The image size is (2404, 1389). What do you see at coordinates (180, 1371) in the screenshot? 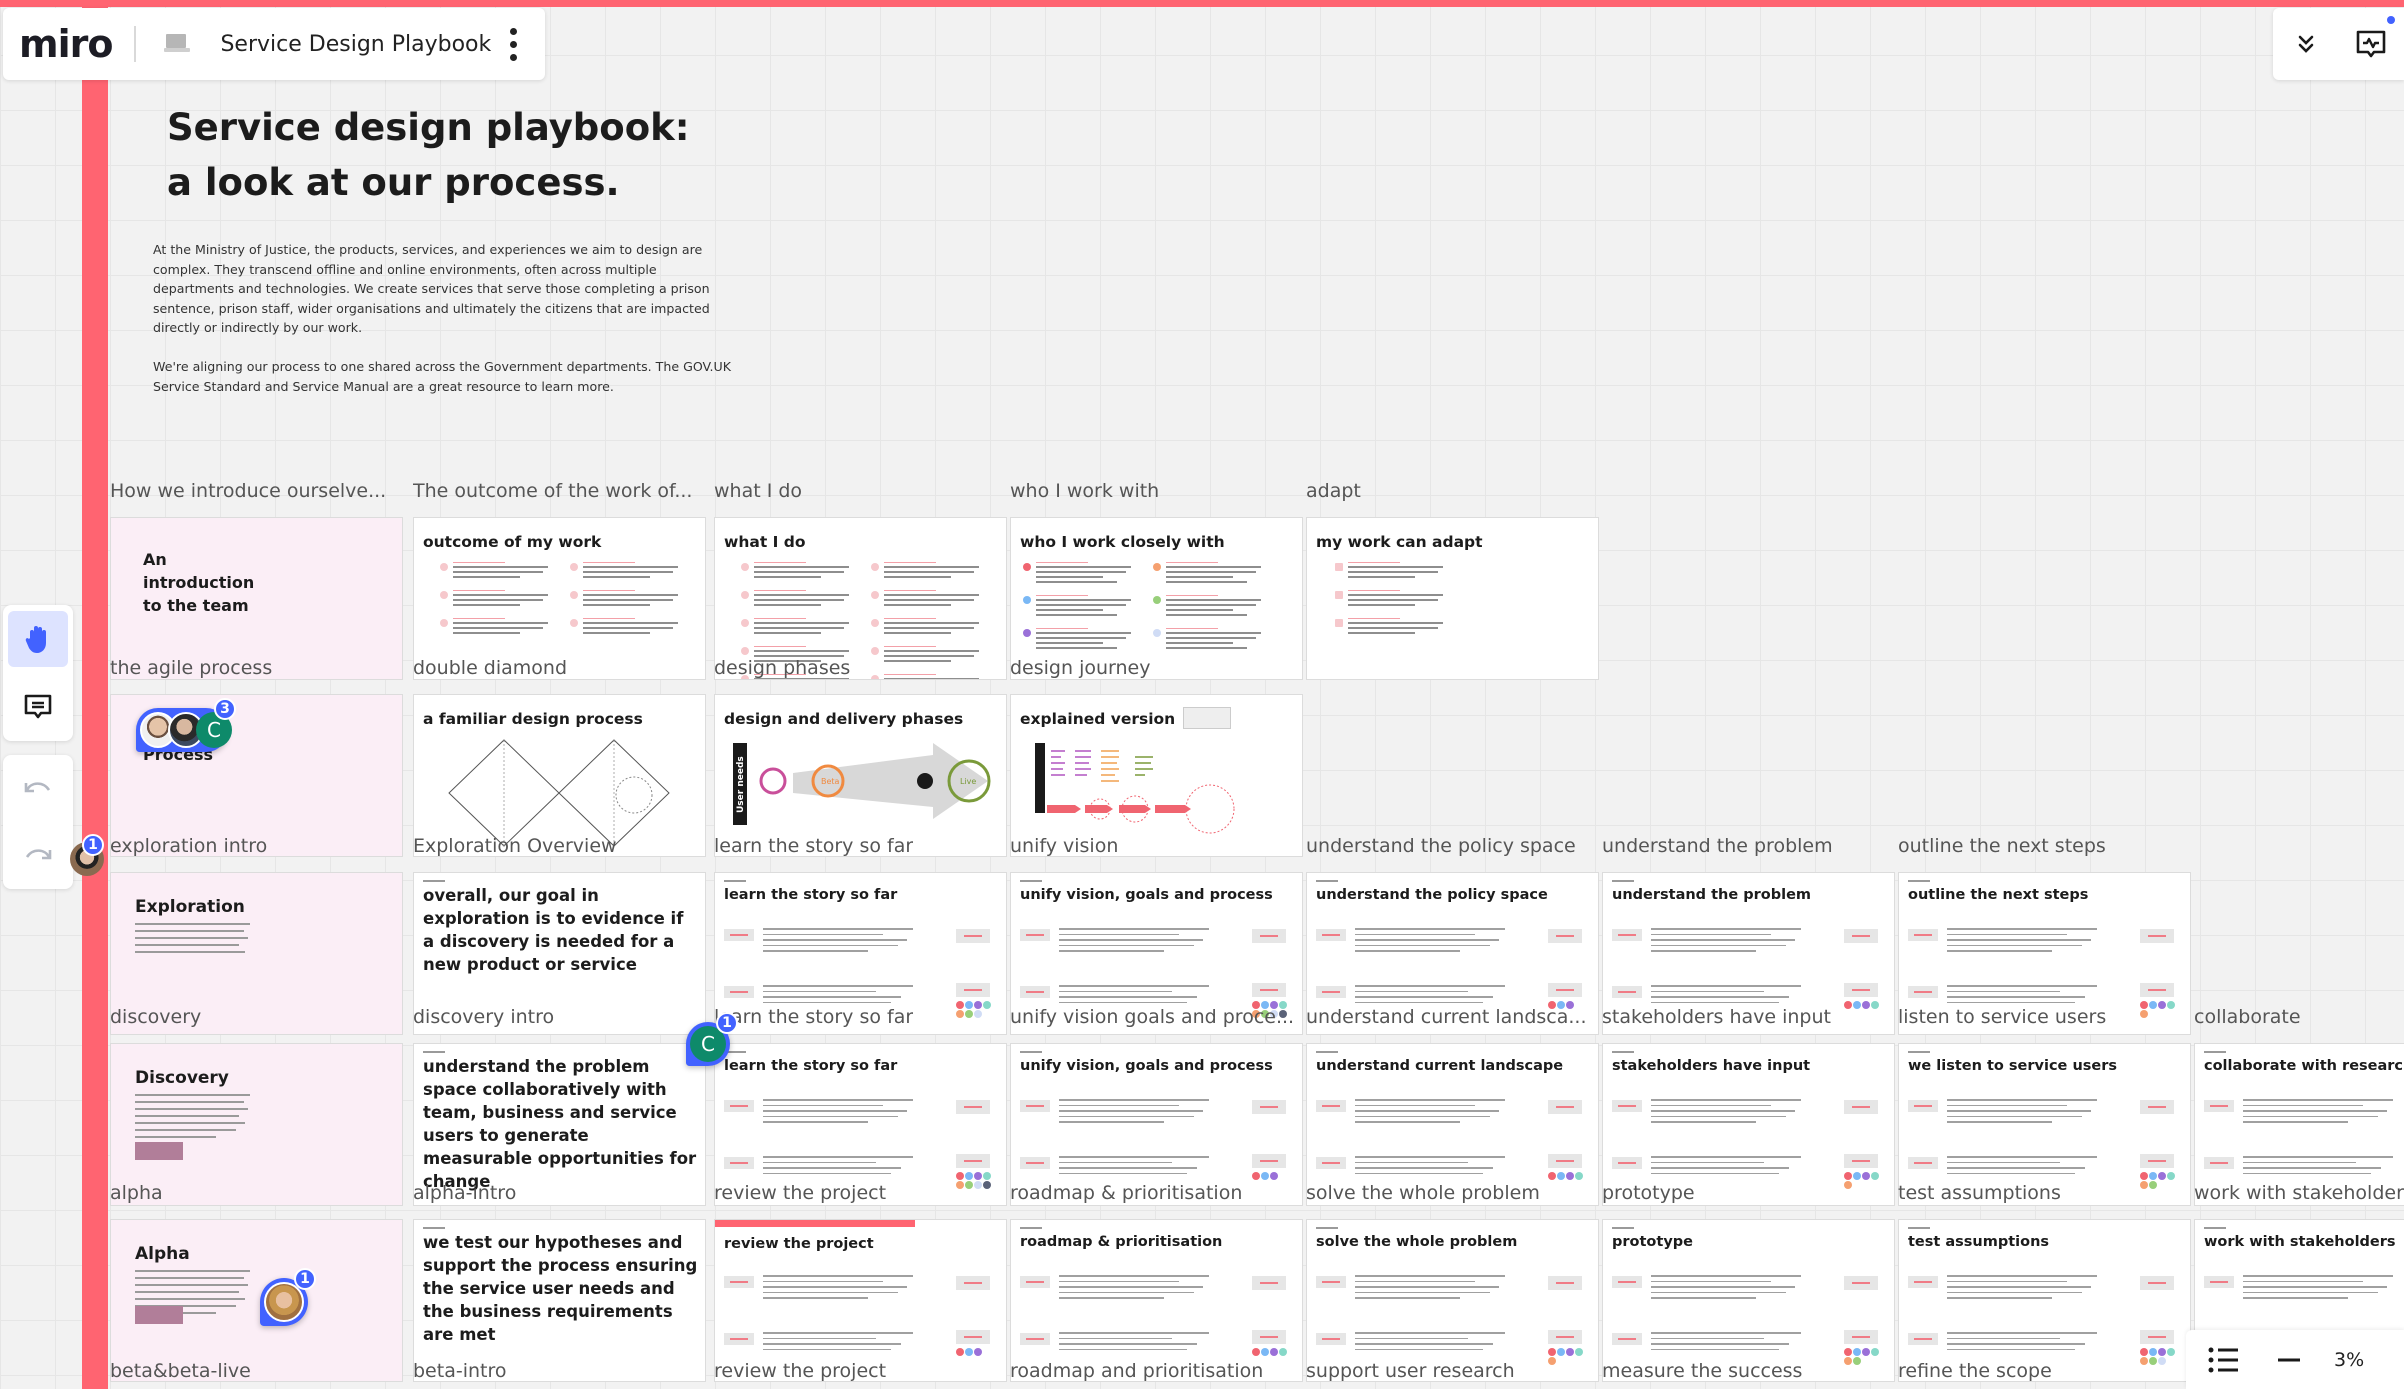
I see `frame-label: beta&beta-live` at bounding box center [180, 1371].